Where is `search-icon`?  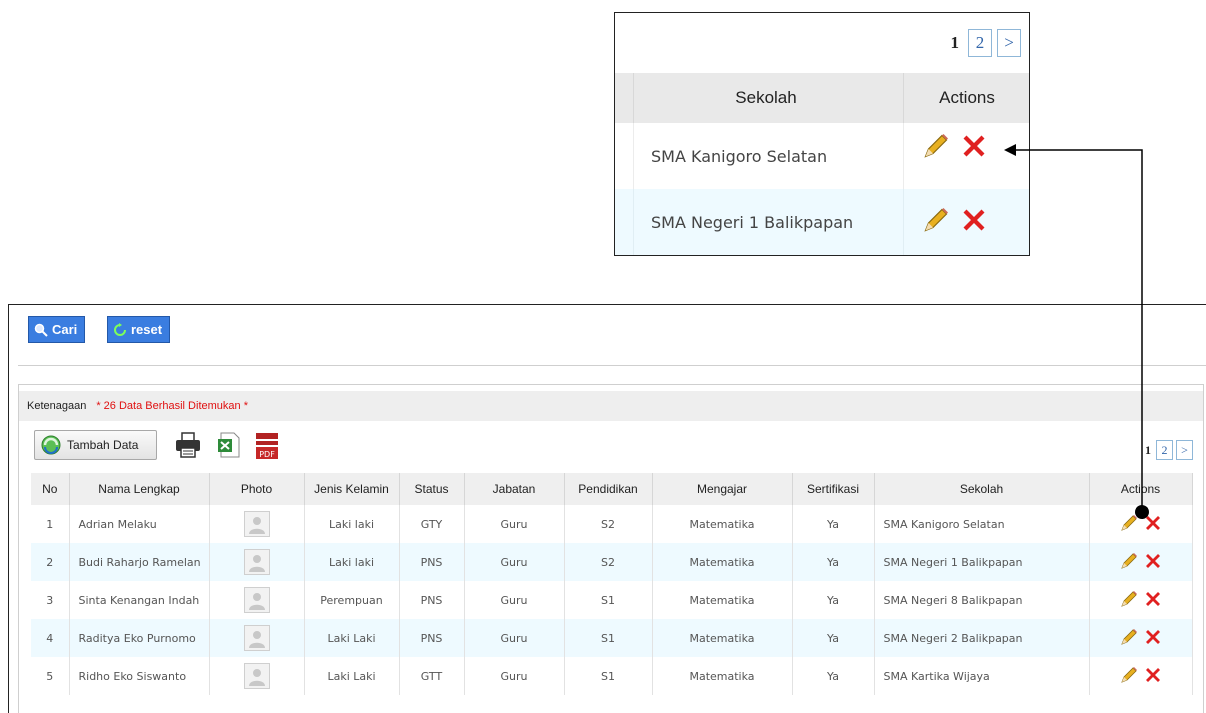
search-icon is located at coordinates (41, 330).